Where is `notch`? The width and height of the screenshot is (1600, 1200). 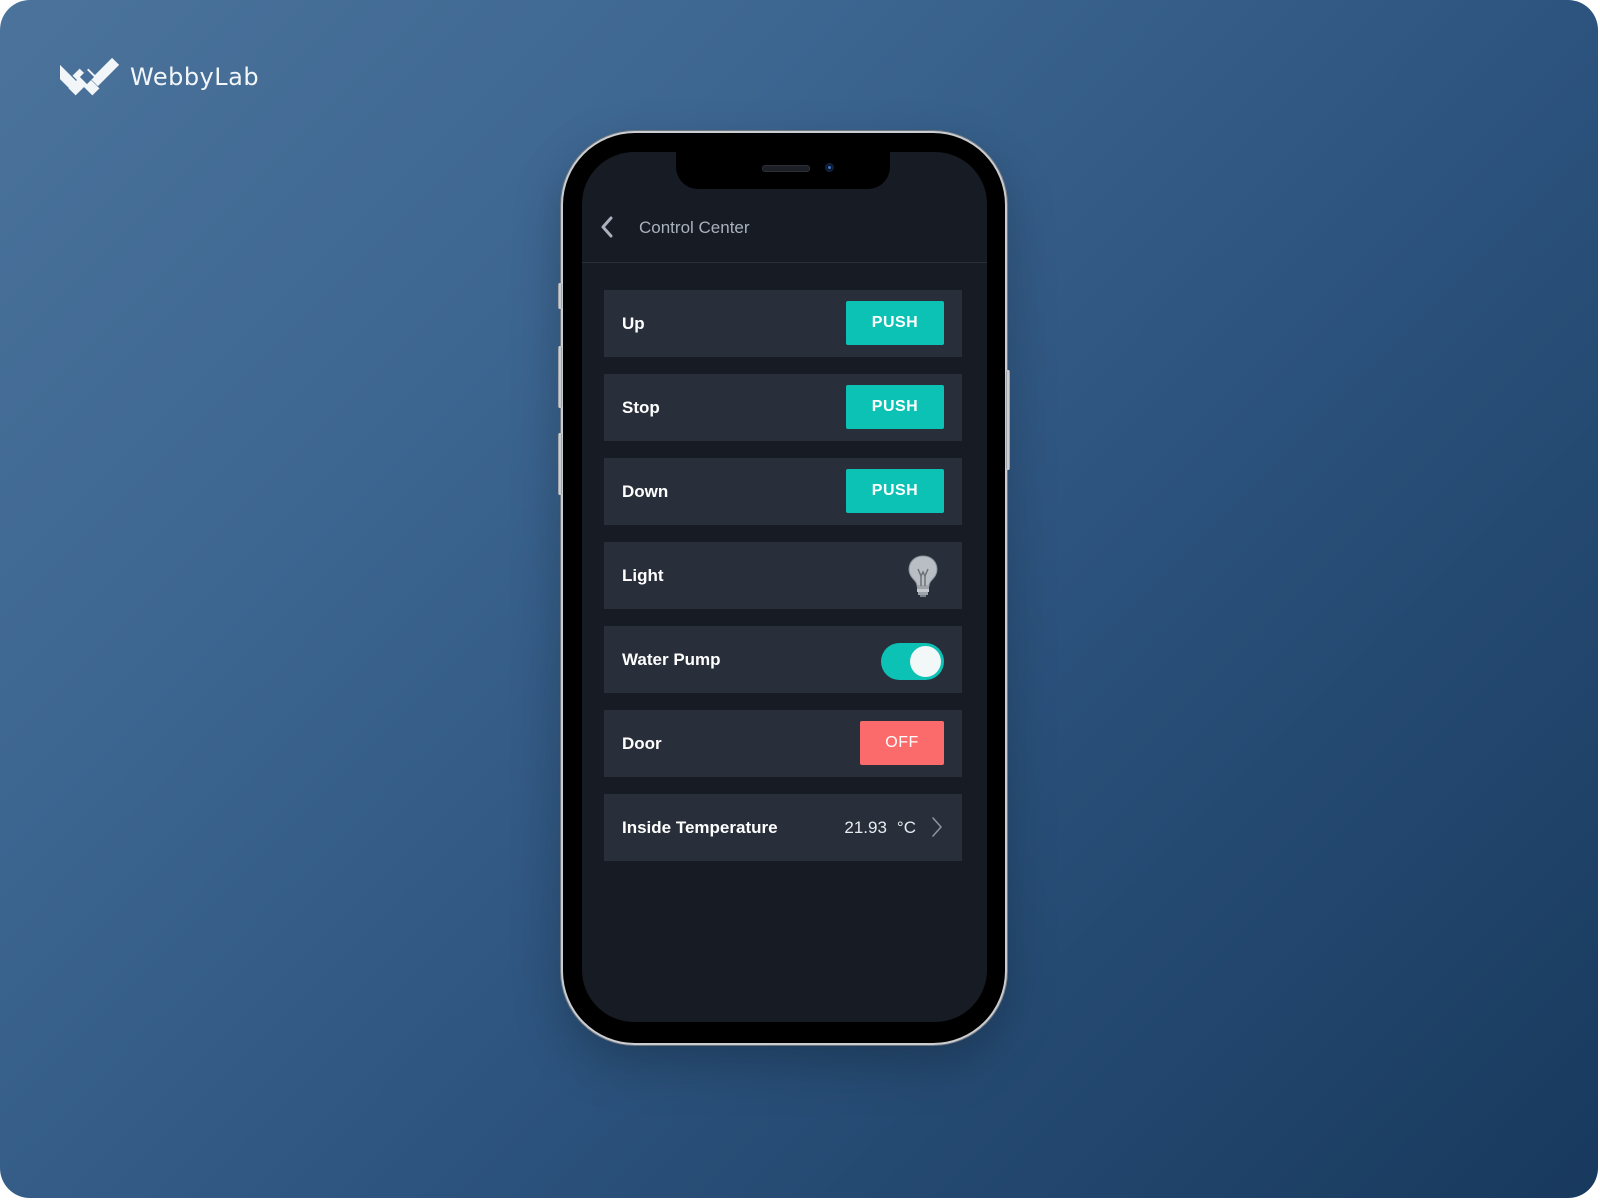 notch is located at coordinates (783, 170).